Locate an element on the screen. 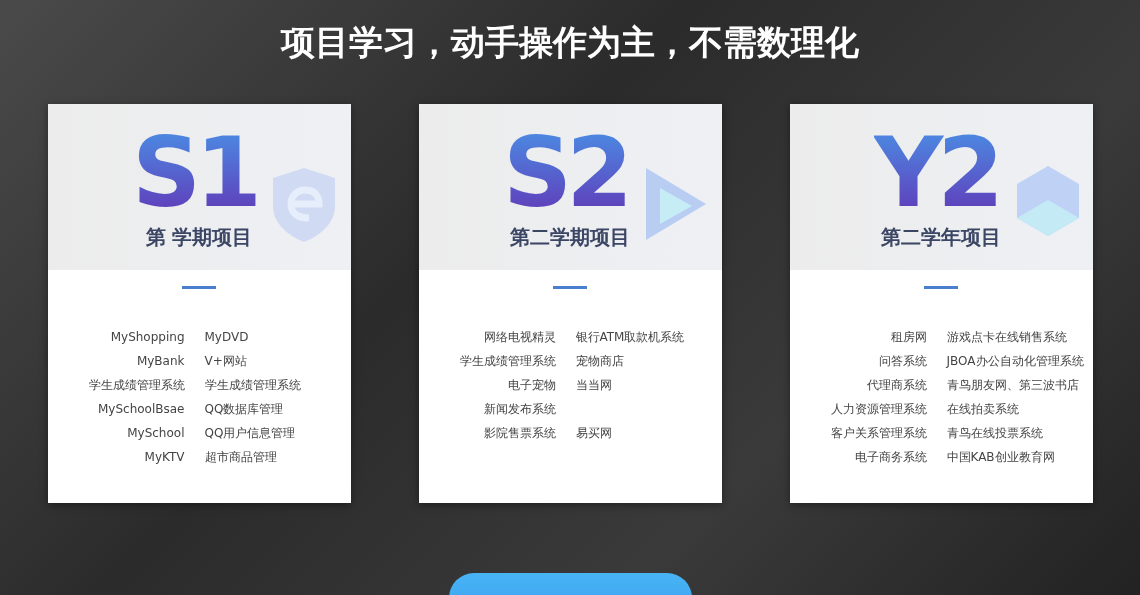 This screenshot has height=595, width=1140. project-name: 在线拍卖系统 is located at coordinates (983, 409).